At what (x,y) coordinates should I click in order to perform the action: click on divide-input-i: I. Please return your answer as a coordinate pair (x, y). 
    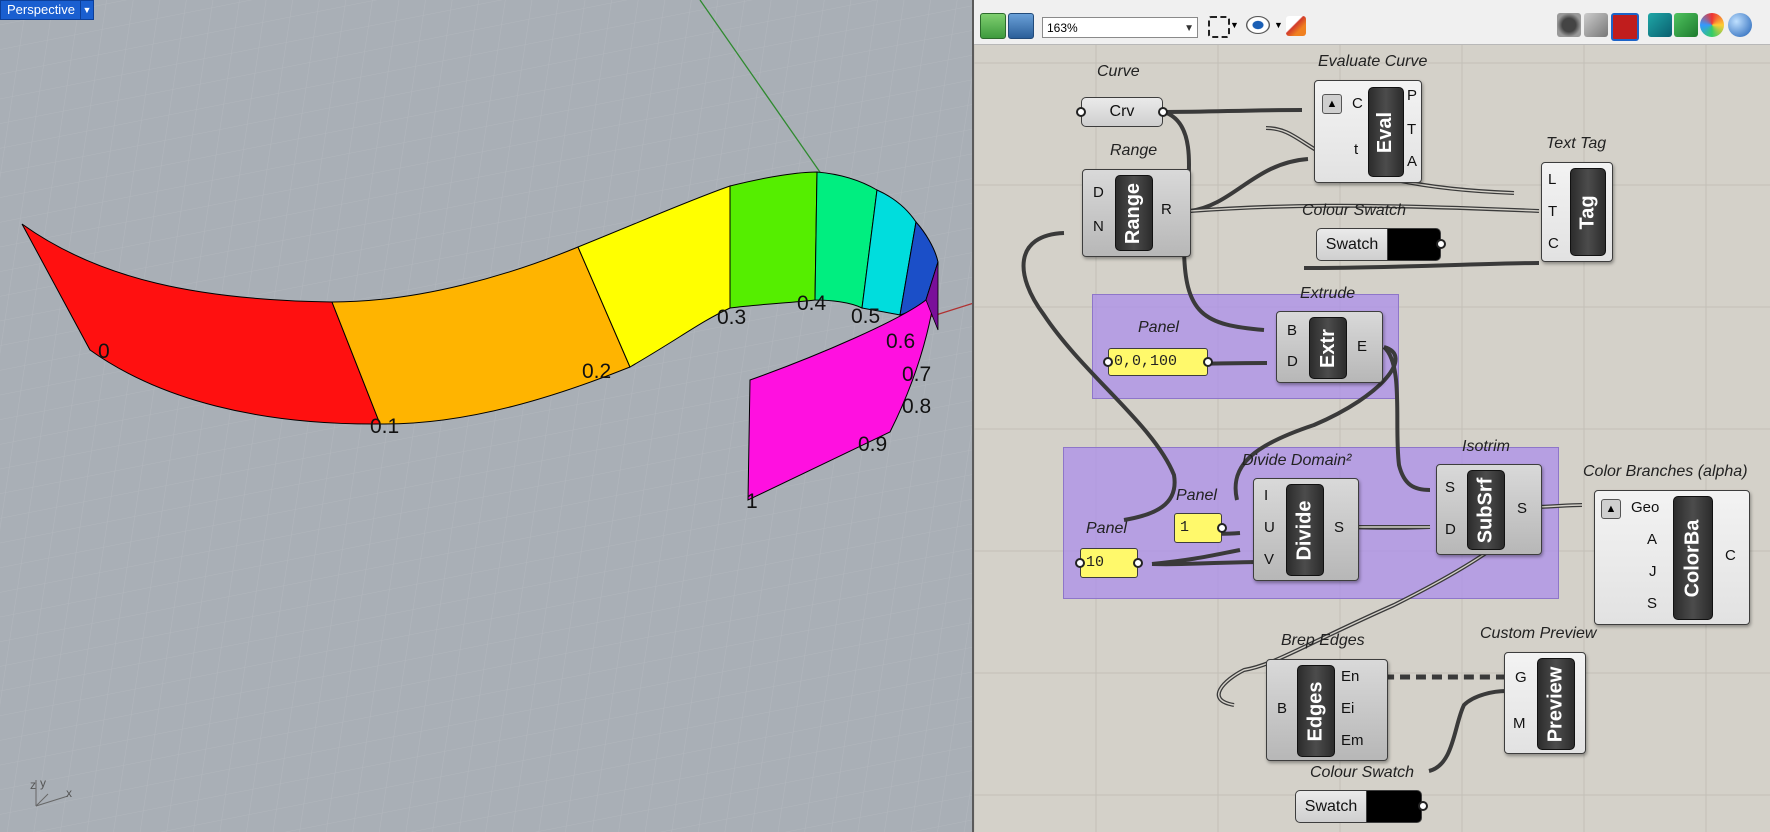
    Looking at the image, I should click on (1266, 495).